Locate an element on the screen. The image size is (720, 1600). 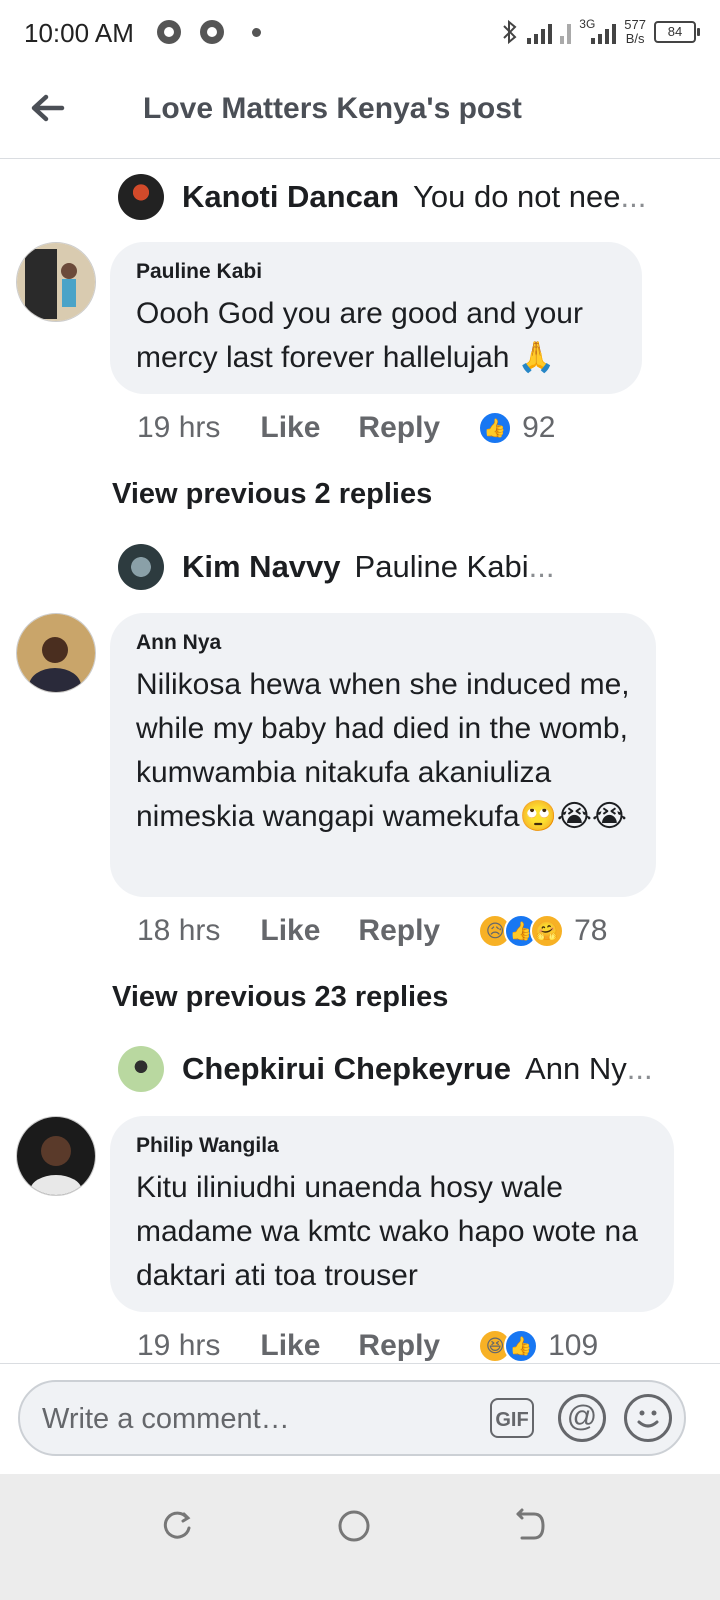
status-time: 10:00 AM is located at coordinates (79, 33).